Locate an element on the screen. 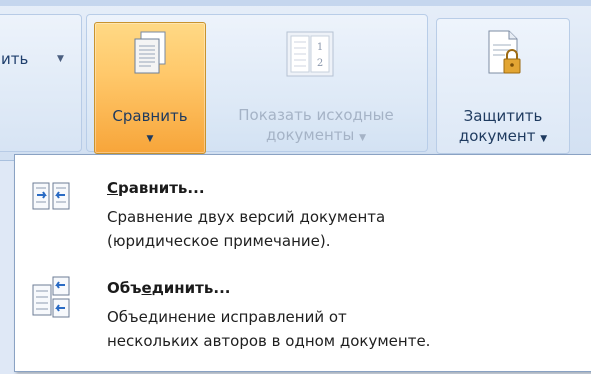 This screenshot has width=591, height=374. menu-item-compare-desc-line1: Сравнение двух версий документа is located at coordinates (246, 217).